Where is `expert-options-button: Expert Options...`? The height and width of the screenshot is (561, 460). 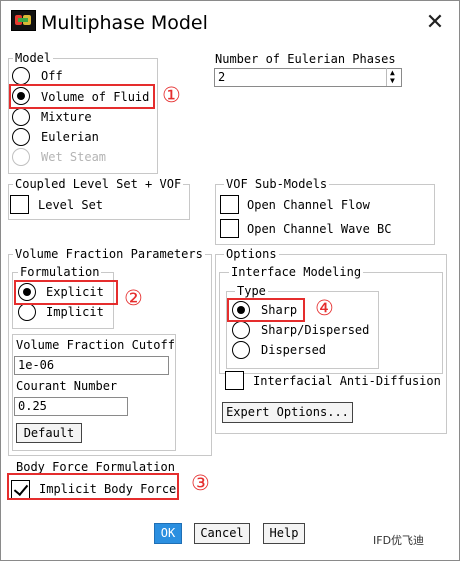 expert-options-button: Expert Options... is located at coordinates (287, 412).